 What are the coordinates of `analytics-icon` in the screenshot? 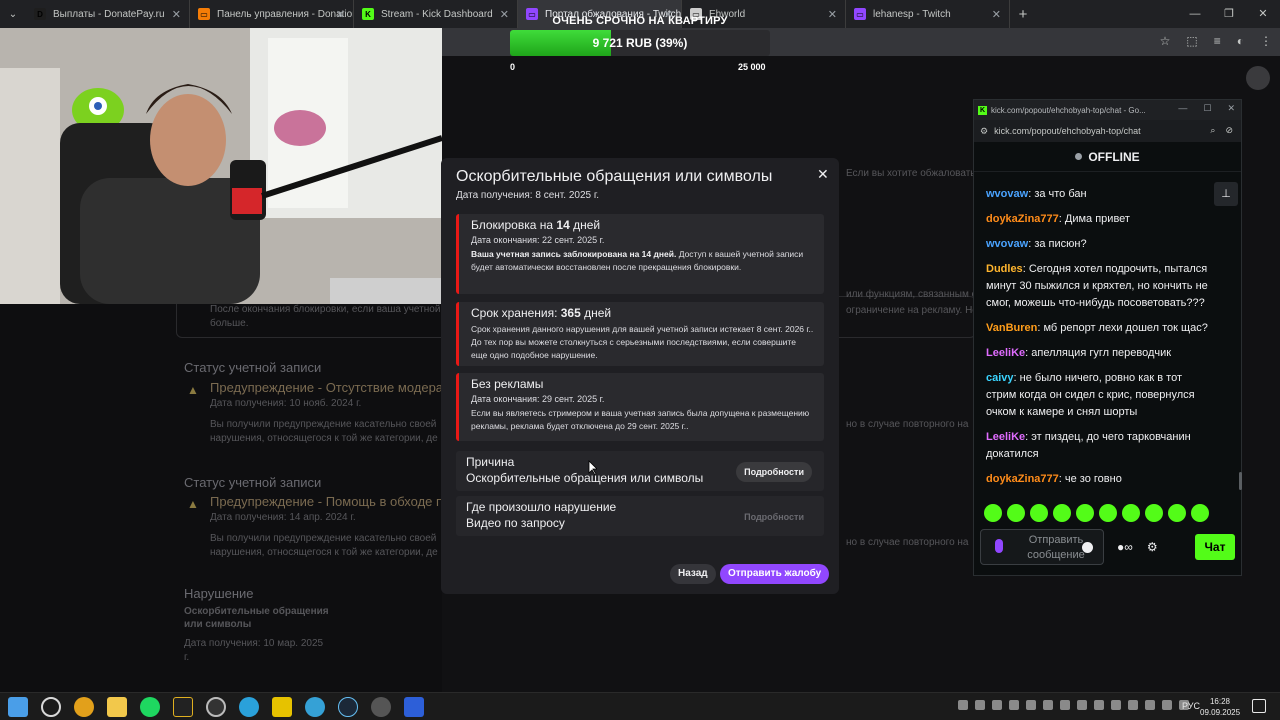 It's located at (414, 707).